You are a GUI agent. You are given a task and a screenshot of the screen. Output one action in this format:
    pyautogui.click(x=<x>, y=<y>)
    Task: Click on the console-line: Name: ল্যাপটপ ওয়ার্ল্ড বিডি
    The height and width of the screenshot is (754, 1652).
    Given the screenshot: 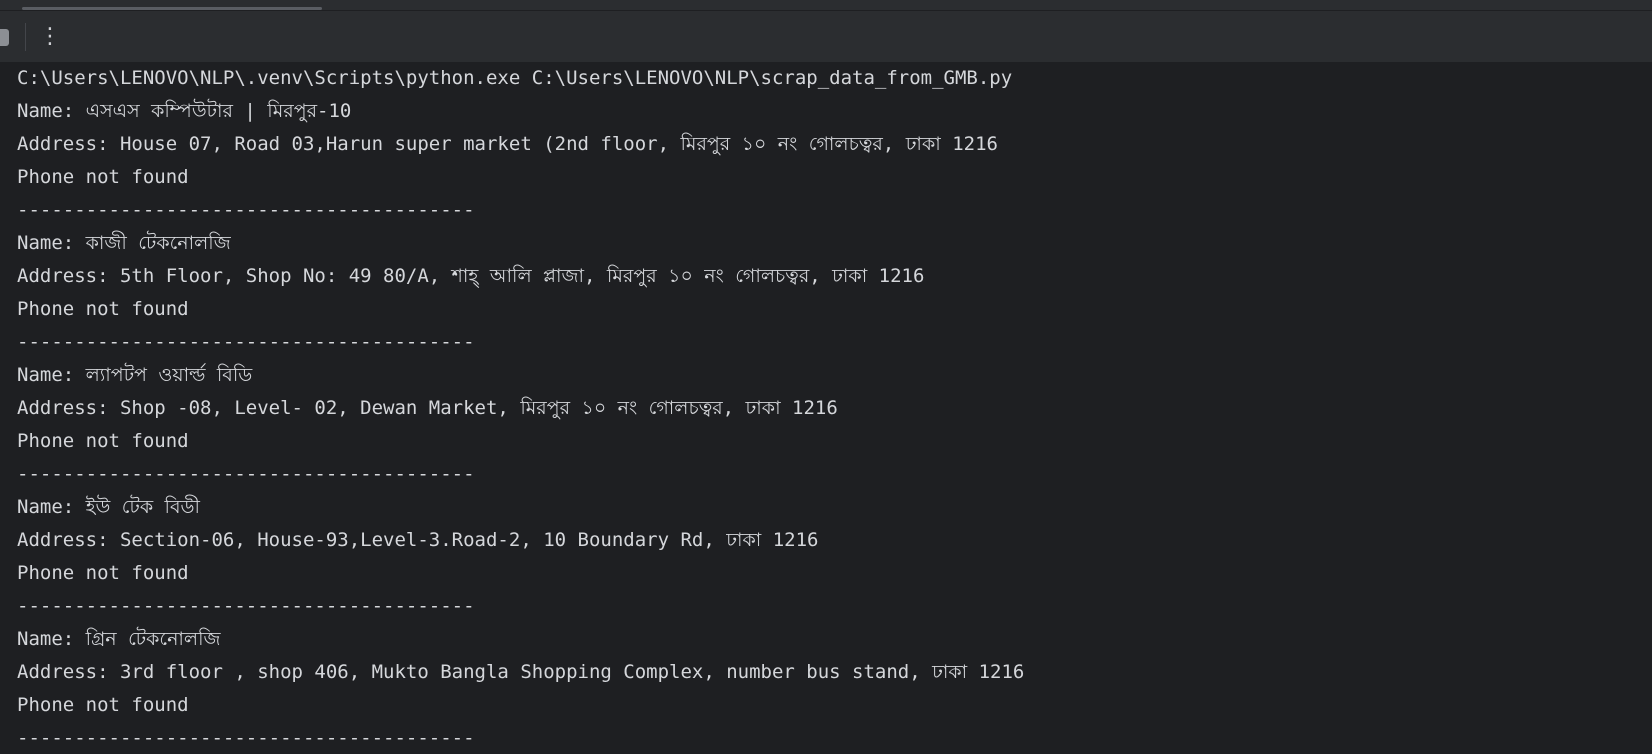 What is the action you would take?
    pyautogui.click(x=135, y=375)
    